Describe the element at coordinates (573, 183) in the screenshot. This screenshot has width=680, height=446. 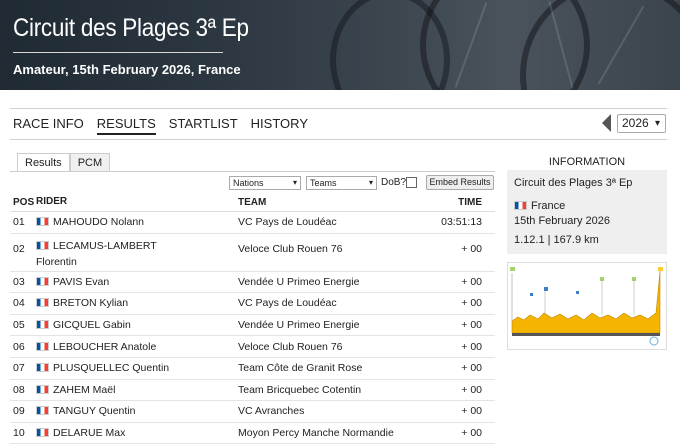
I see `info-race-name: Circuit des Plages 3ª Ep` at that location.